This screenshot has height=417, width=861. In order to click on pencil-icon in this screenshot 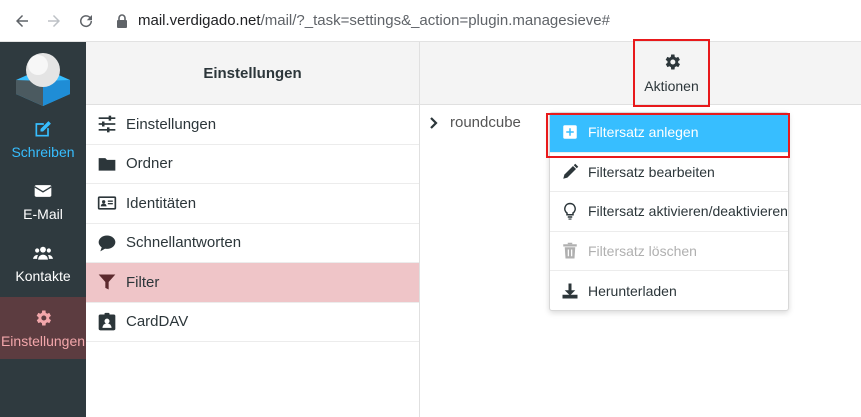, I will do `click(571, 171)`.